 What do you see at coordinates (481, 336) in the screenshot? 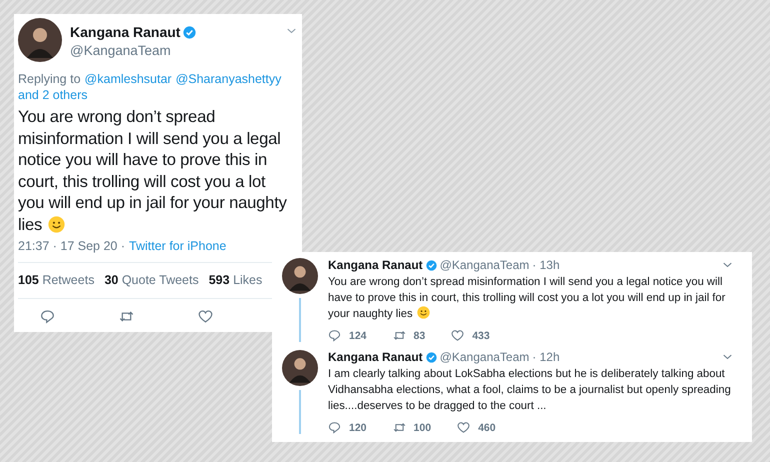
I see `like-count: 433` at bounding box center [481, 336].